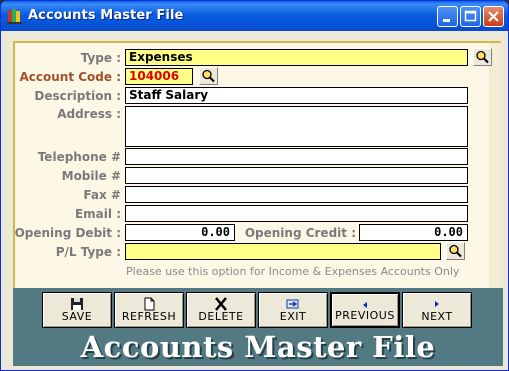 Image resolution: width=509 pixels, height=371 pixels. What do you see at coordinates (296, 126) in the screenshot?
I see `address-field` at bounding box center [296, 126].